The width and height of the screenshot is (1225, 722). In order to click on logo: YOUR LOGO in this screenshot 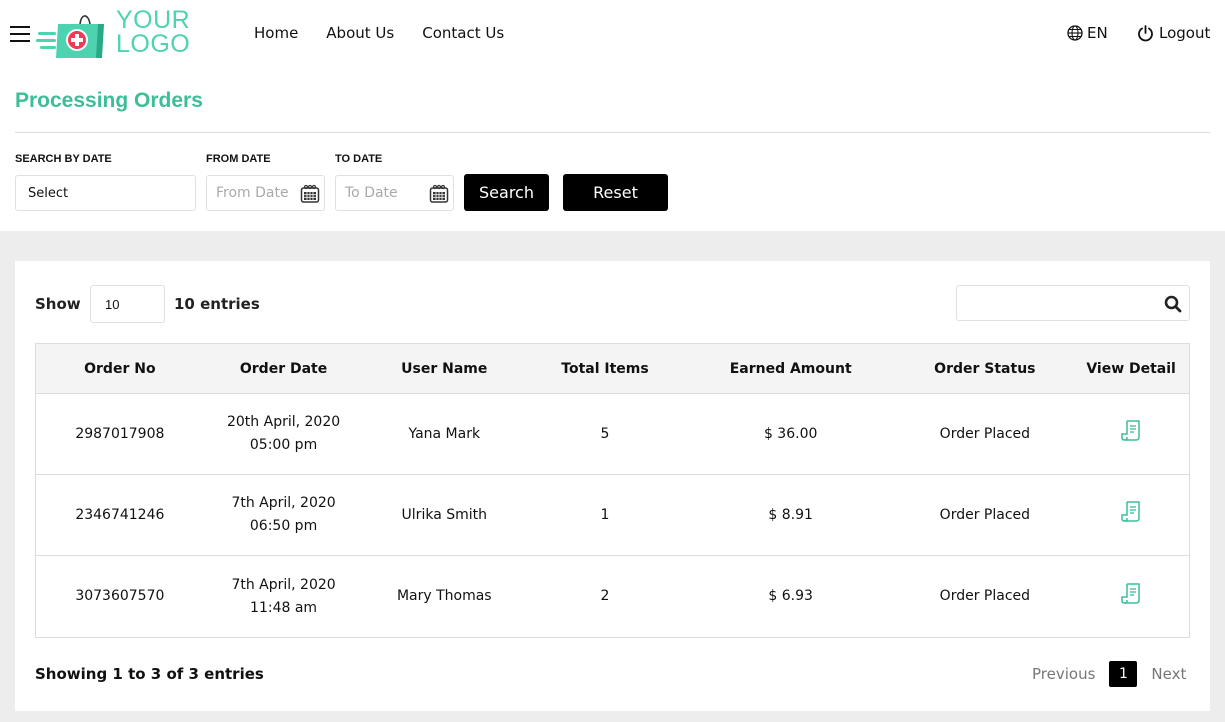, I will do `click(116, 34)`.